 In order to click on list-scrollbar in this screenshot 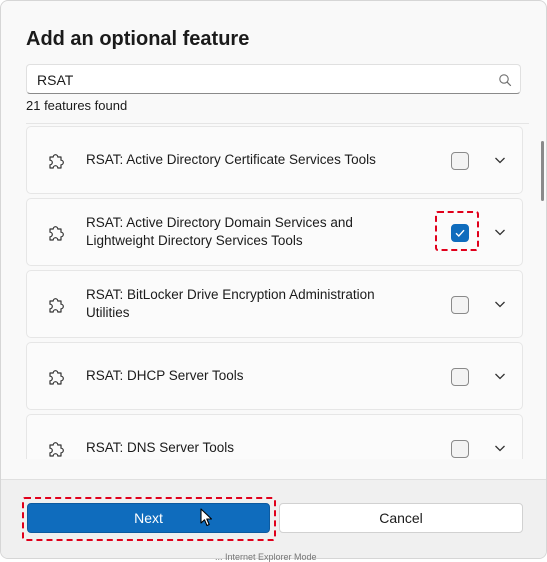, I will do `click(542, 171)`.